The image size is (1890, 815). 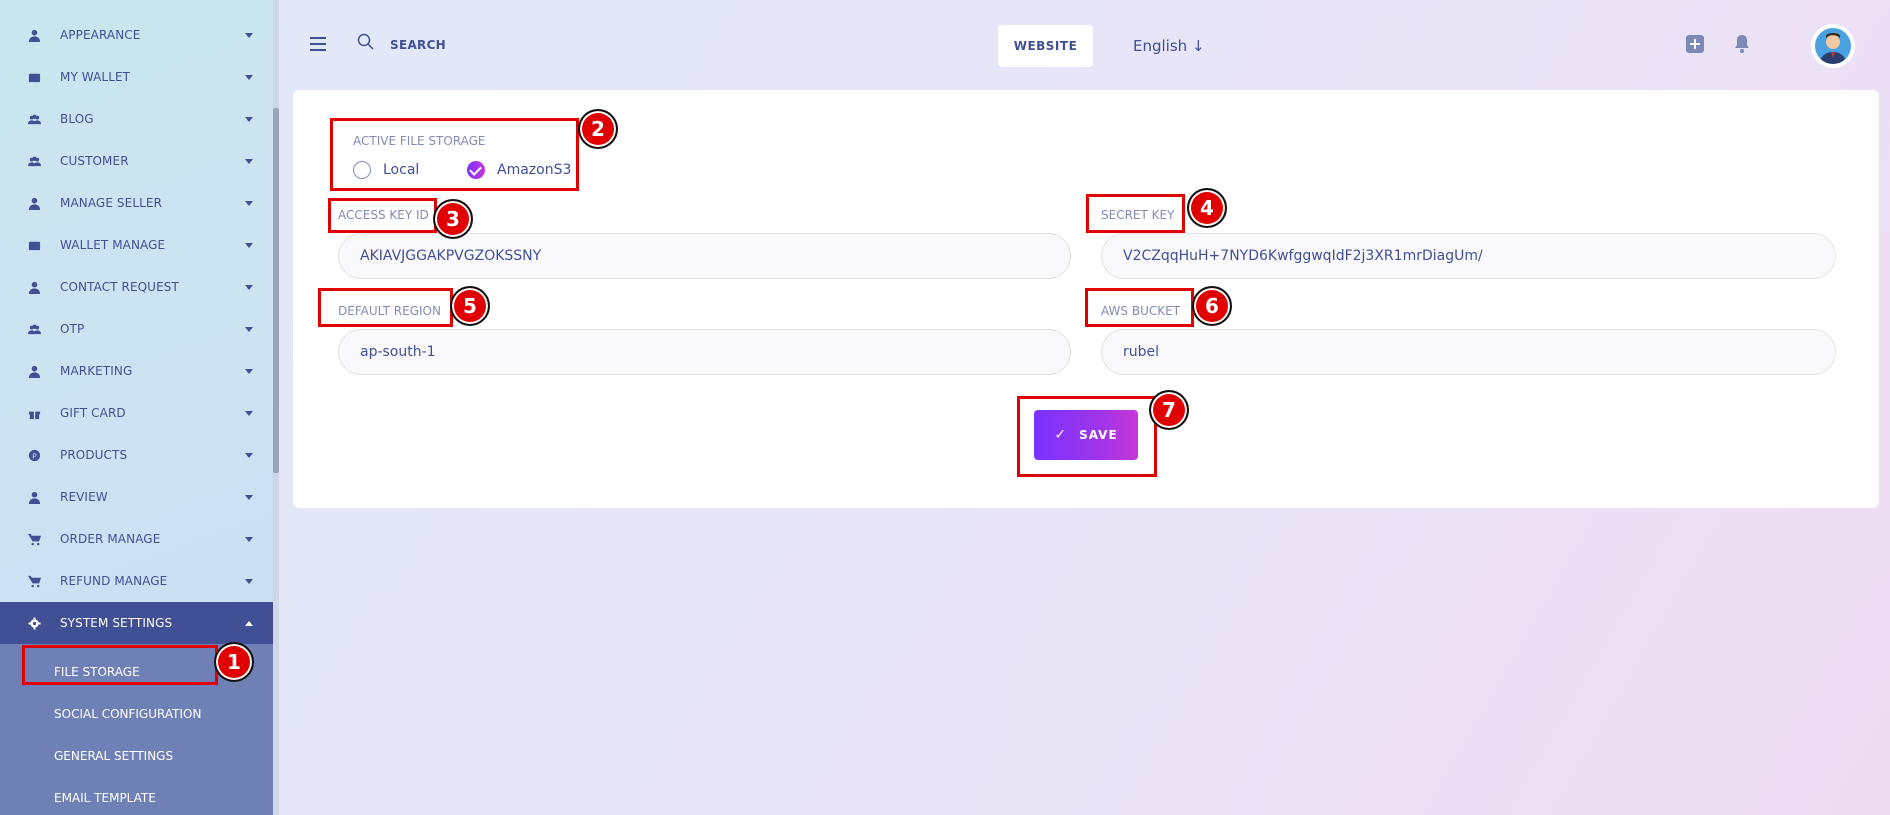 I want to click on search-input: SEARCH, so click(x=418, y=45).